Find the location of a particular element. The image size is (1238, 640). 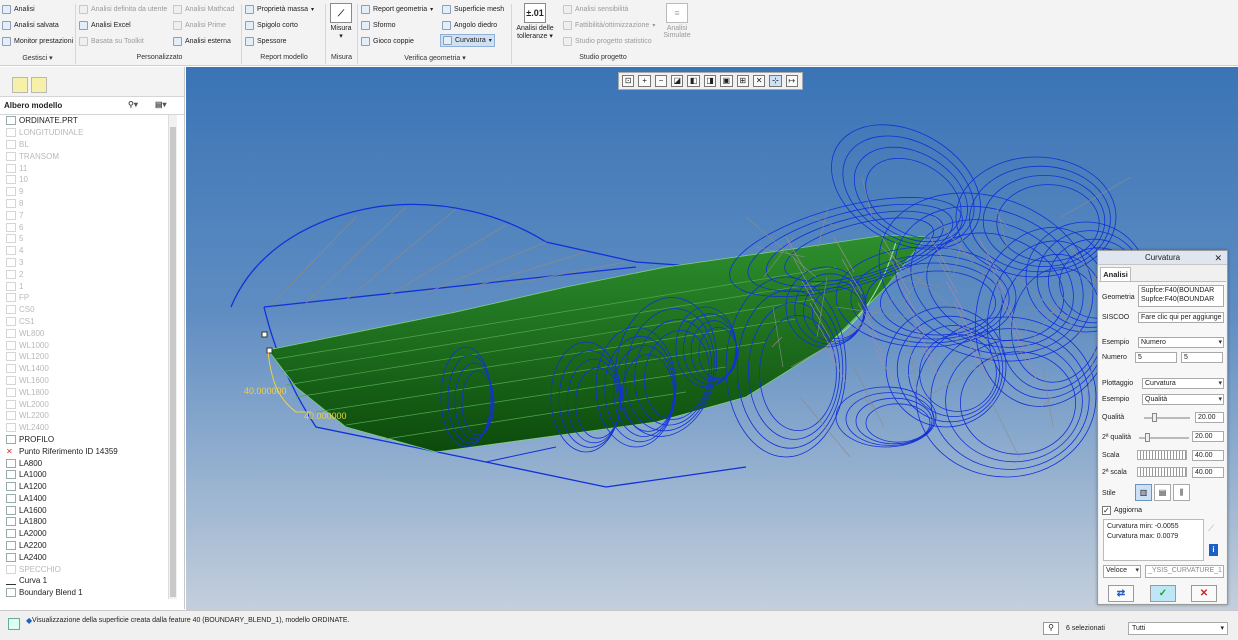

view-manager-icon: ▣ is located at coordinates (726, 81).